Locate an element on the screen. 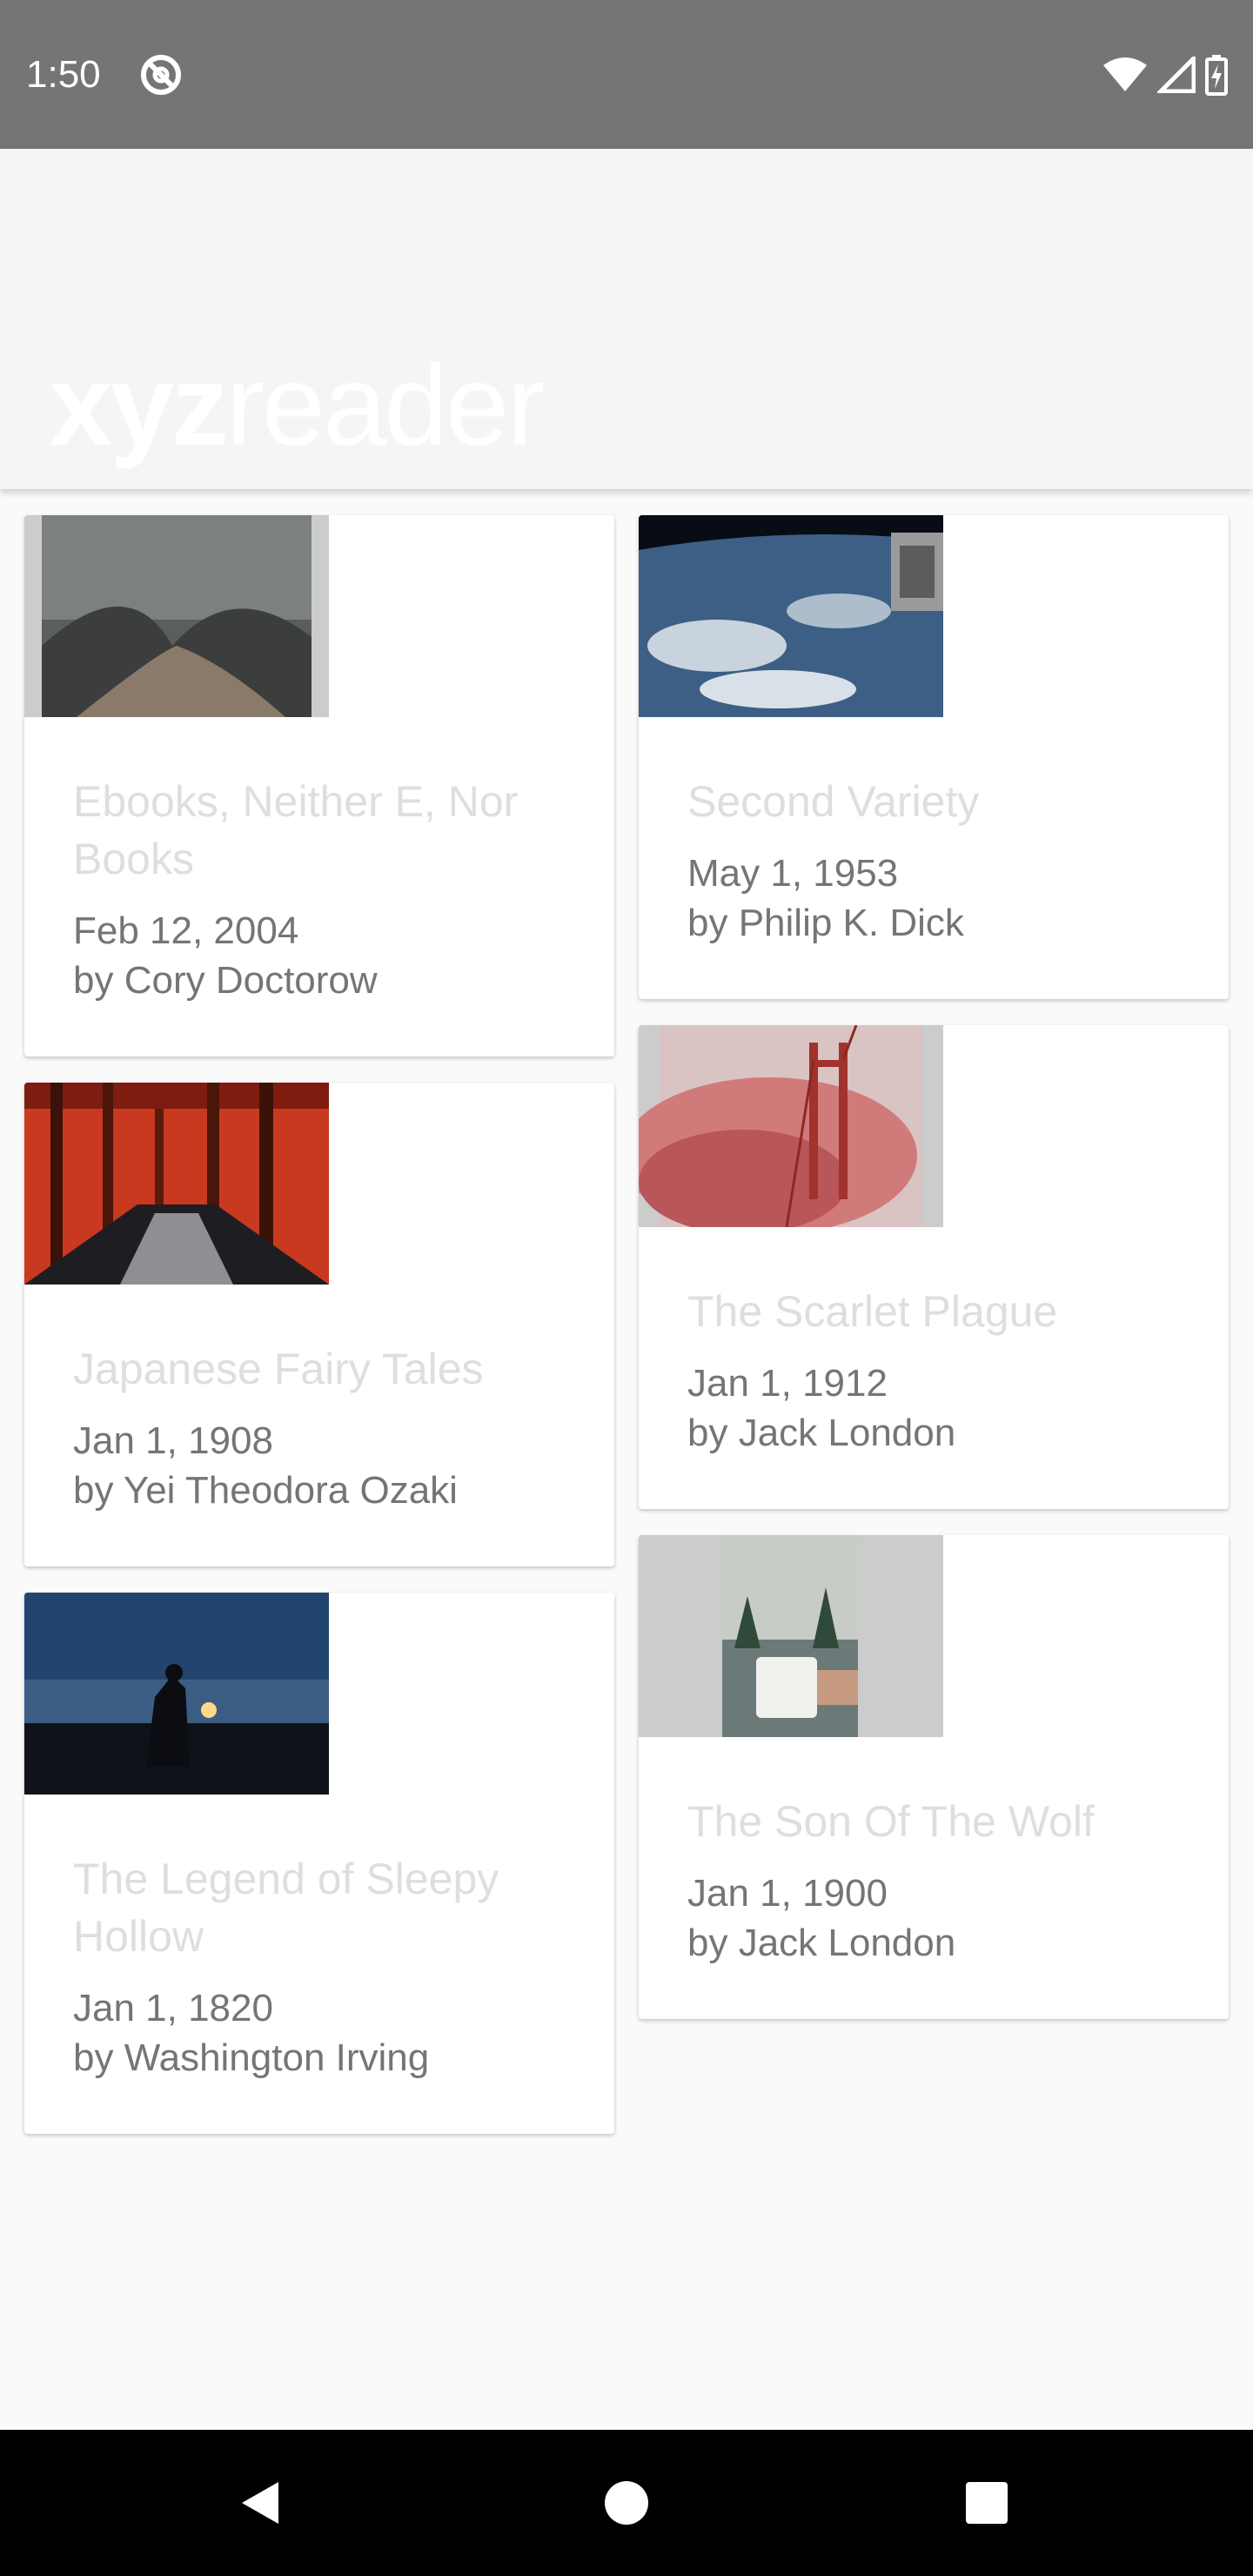  wifi-icon is located at coordinates (1125, 74).